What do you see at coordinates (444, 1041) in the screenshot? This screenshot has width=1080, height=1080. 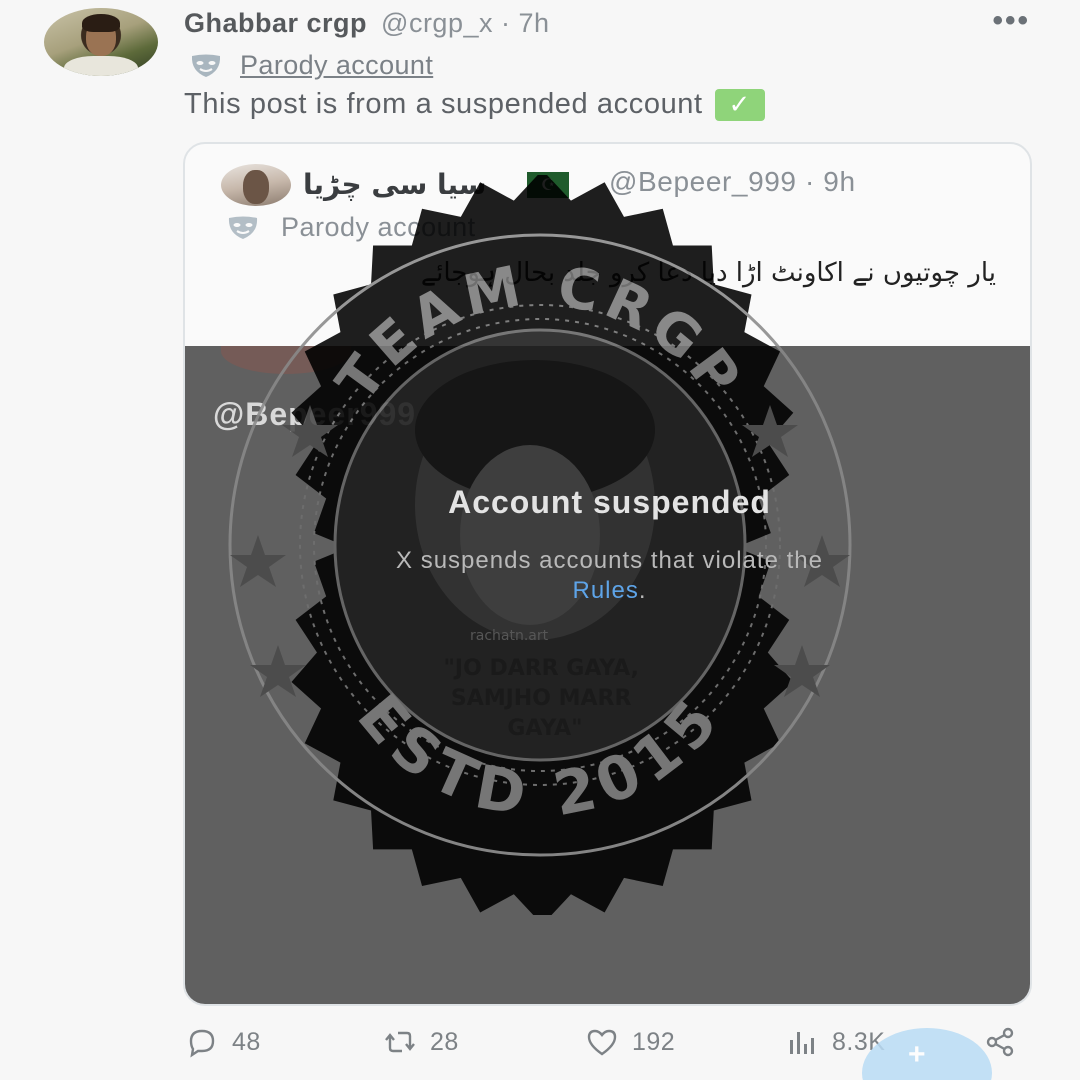 I see `repost-count: 28` at bounding box center [444, 1041].